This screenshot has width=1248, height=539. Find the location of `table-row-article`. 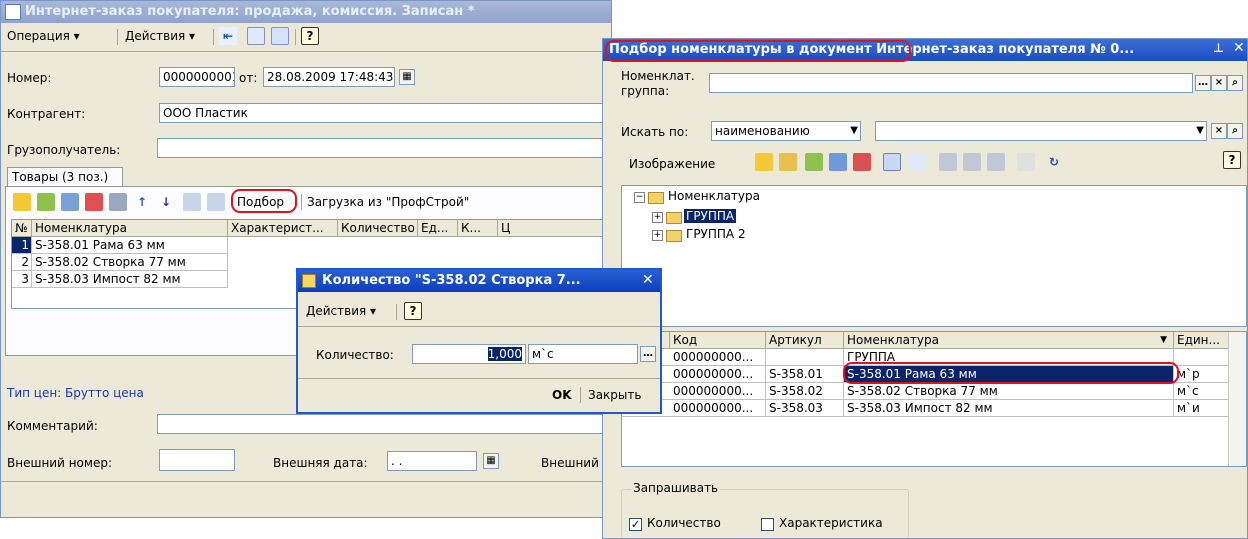

table-row-article is located at coordinates (805, 357).